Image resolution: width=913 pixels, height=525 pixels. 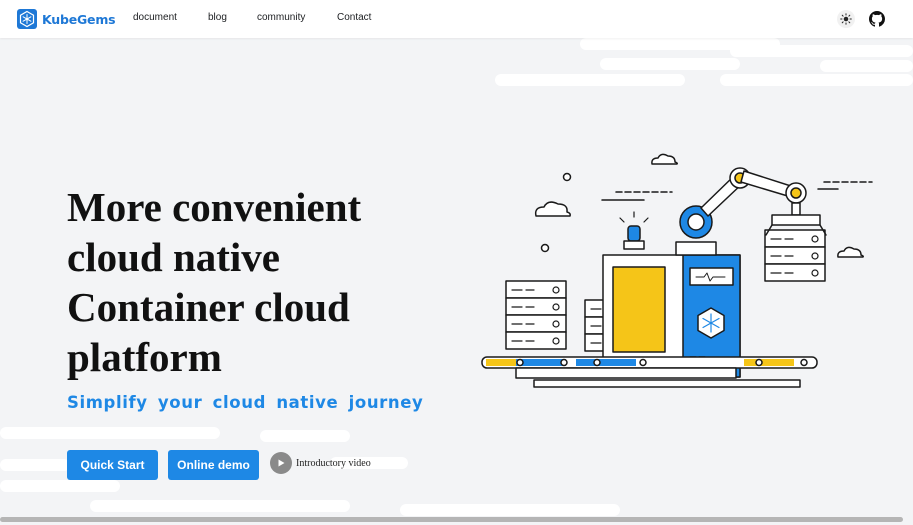 What do you see at coordinates (333, 463) in the screenshot?
I see `video-link-label: Introductory video` at bounding box center [333, 463].